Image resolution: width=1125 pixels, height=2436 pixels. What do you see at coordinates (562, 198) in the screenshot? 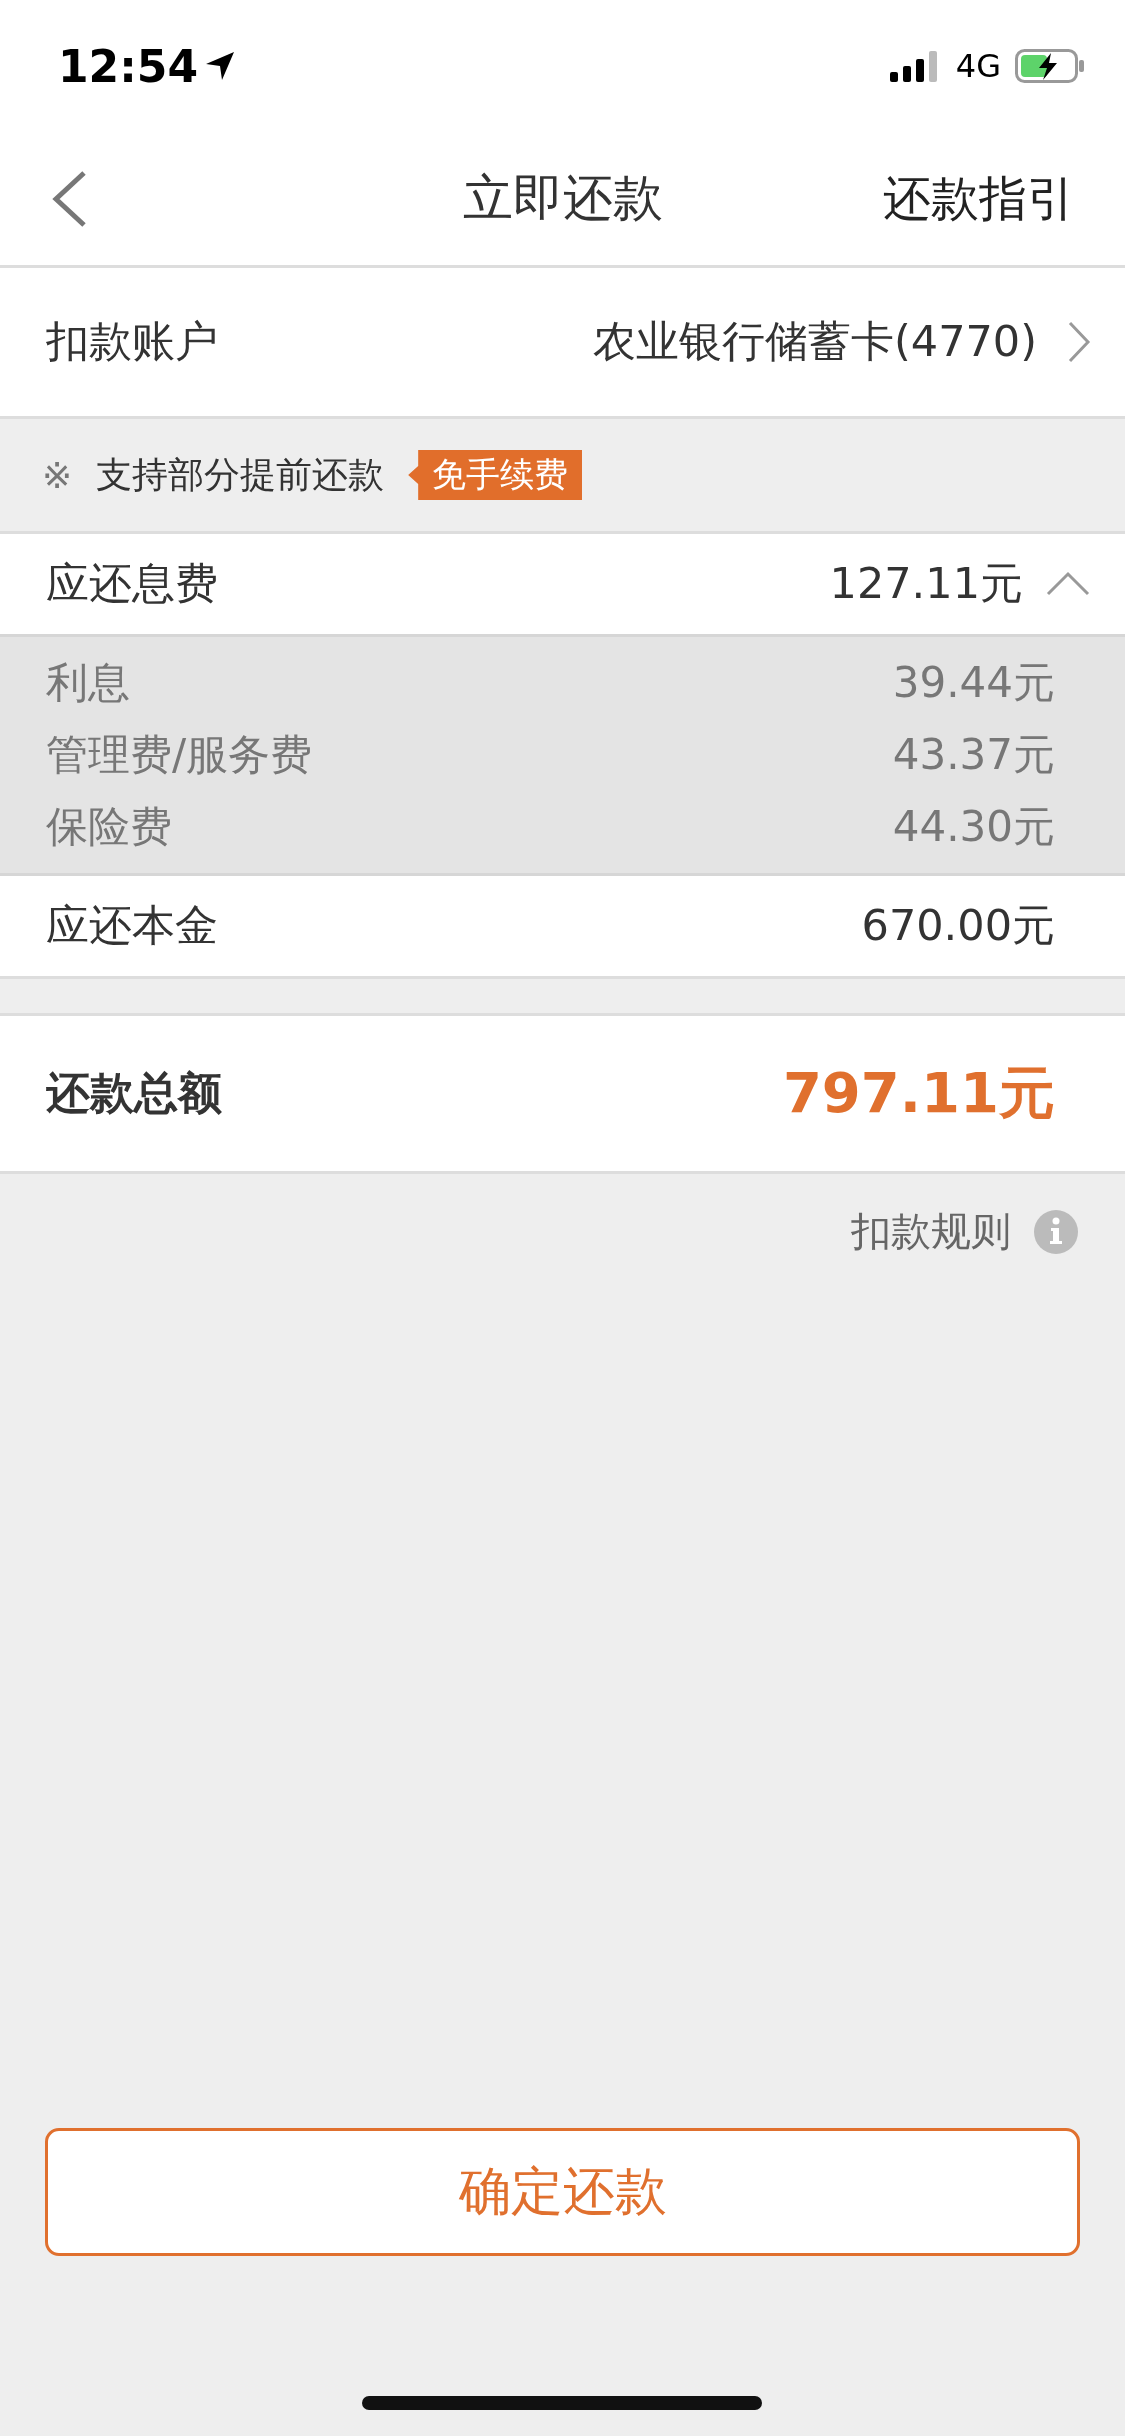
I see `page-title: 立即还款` at bounding box center [562, 198].